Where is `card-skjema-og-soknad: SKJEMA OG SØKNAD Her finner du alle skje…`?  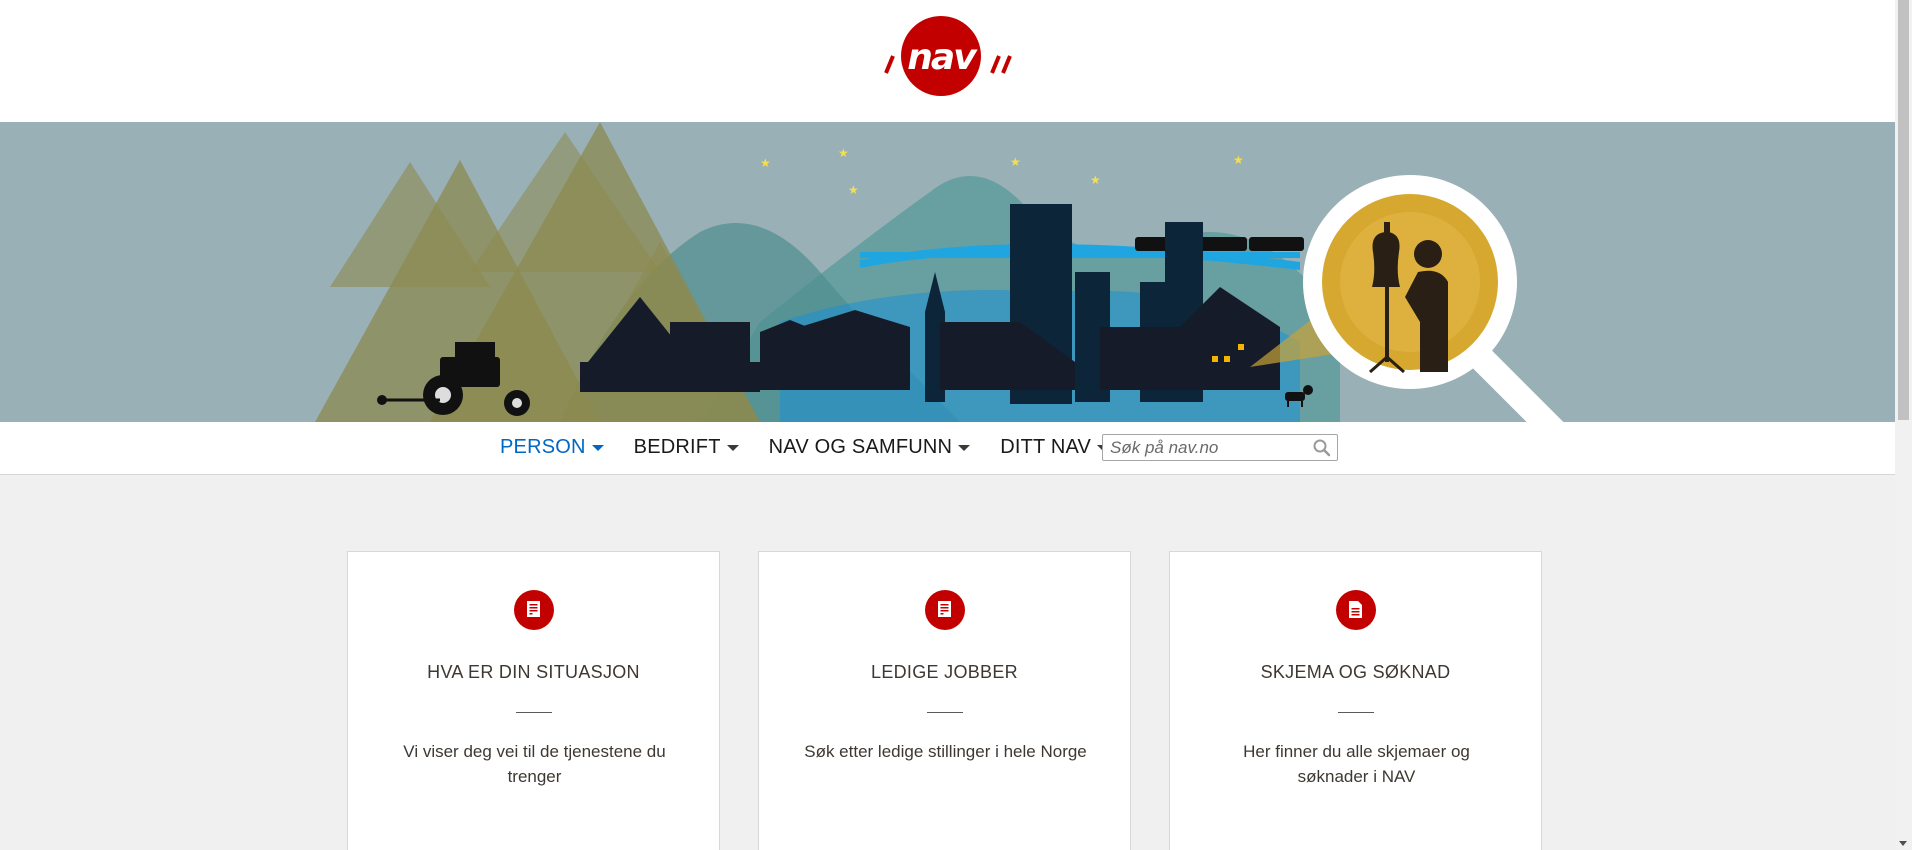 card-skjema-og-soknad: SKJEMA OG SØKNAD Her finner du alle skje… is located at coordinates (1355, 700).